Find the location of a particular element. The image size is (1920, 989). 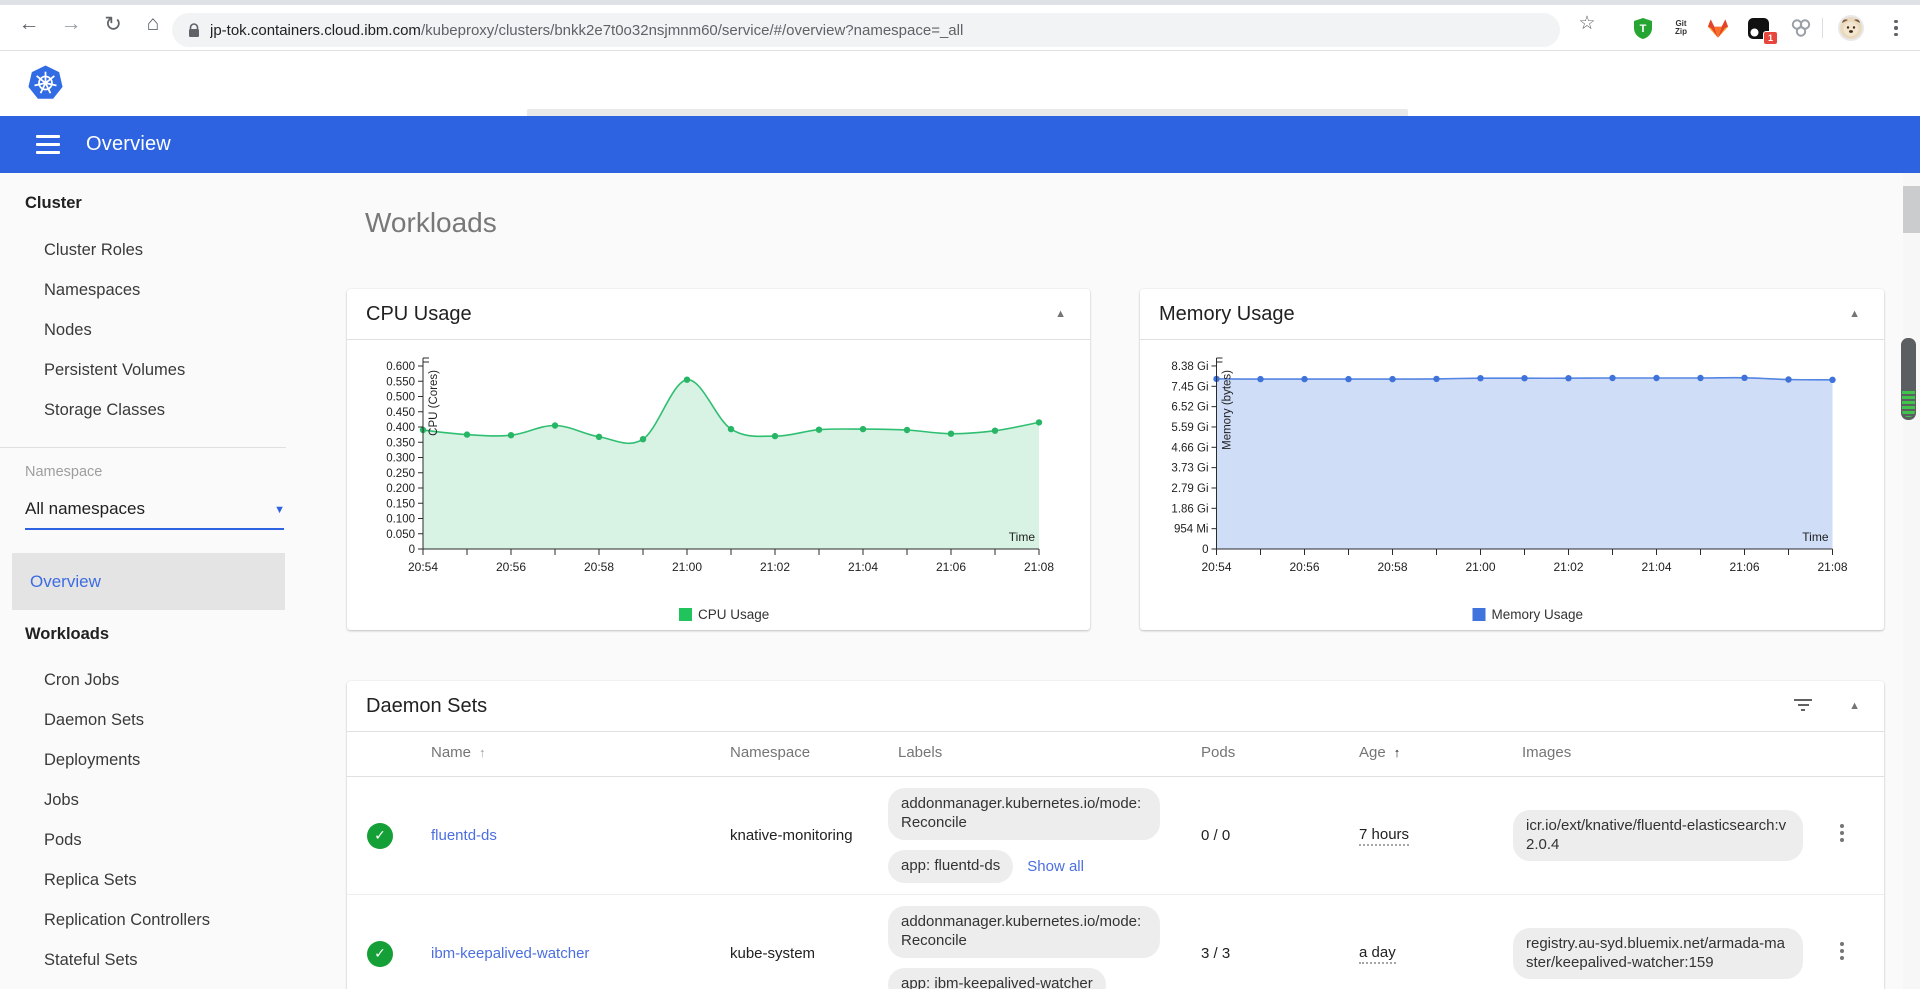

daemon-set-link: ibm-keepalived-watcher is located at coordinates (510, 953).